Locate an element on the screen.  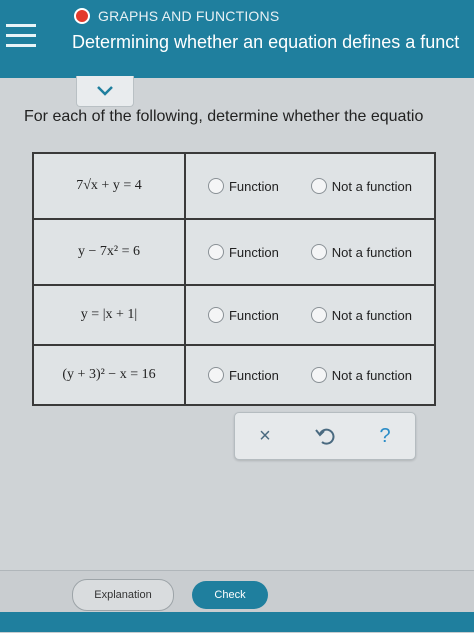
radio-function-1: Function is located at coordinates (243, 186).